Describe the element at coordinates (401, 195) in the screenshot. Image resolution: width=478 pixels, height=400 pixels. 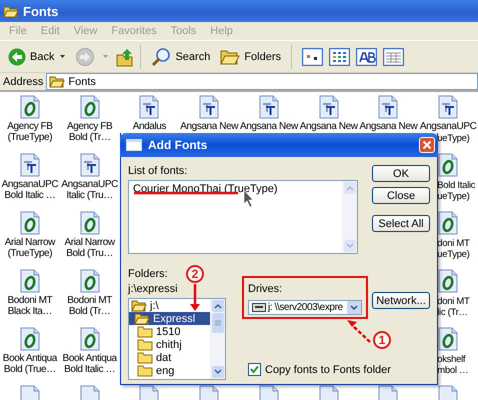
I see `close-button: Close` at that location.